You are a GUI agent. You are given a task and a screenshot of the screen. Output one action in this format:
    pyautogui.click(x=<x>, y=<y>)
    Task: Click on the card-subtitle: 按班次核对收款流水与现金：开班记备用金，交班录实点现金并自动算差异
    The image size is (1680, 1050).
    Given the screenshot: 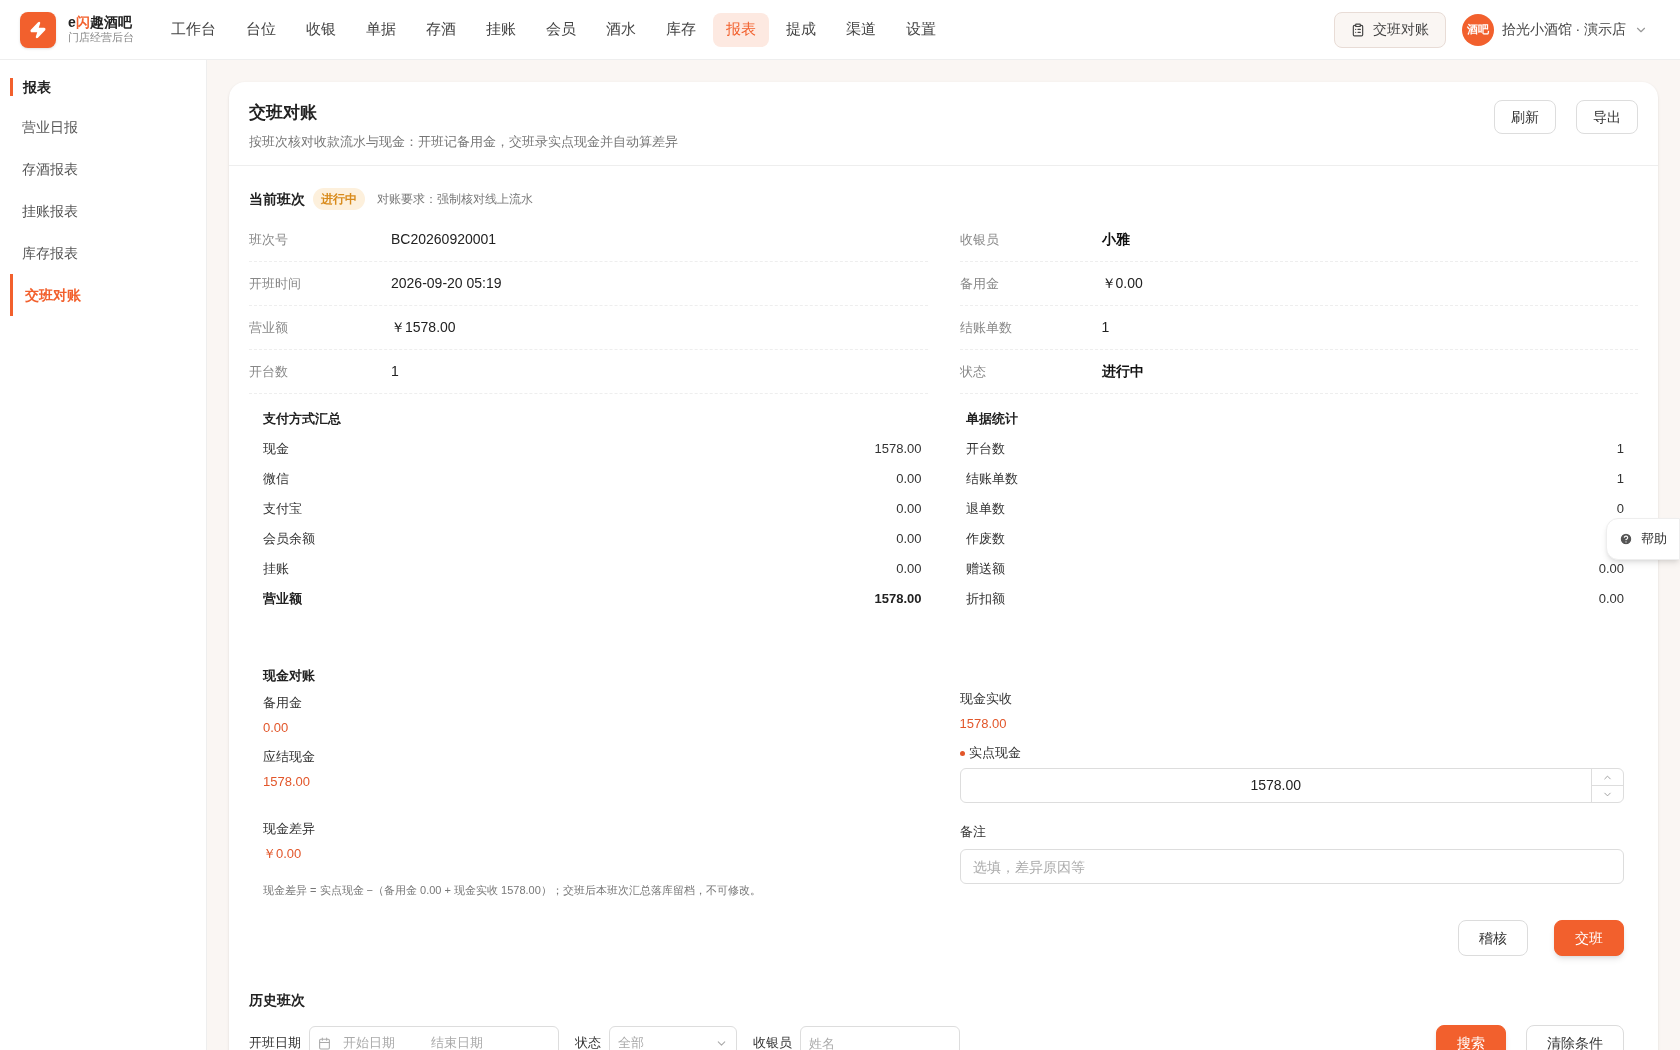 What is the action you would take?
    pyautogui.click(x=463, y=141)
    